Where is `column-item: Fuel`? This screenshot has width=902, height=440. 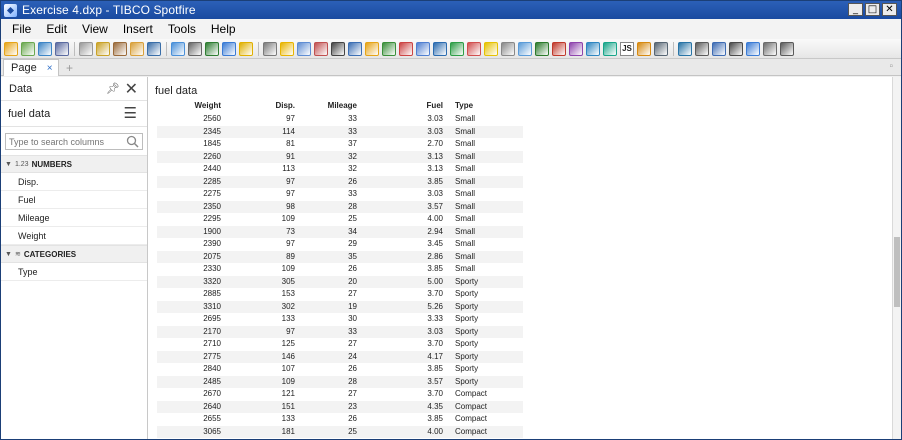 column-item: Fuel is located at coordinates (74, 200).